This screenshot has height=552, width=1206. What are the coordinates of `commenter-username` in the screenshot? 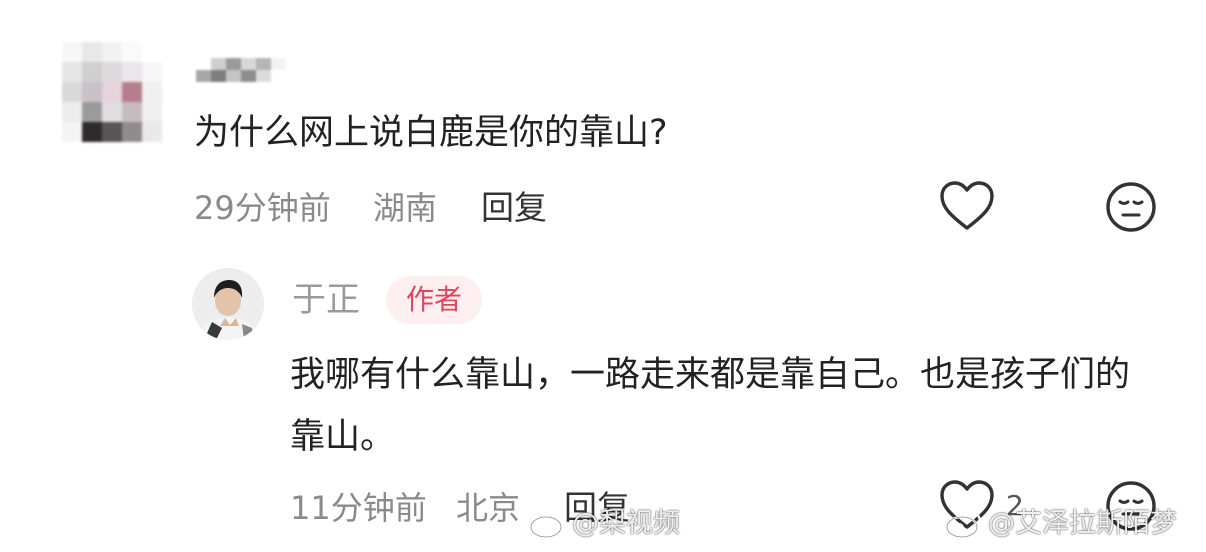 It's located at (241, 70).